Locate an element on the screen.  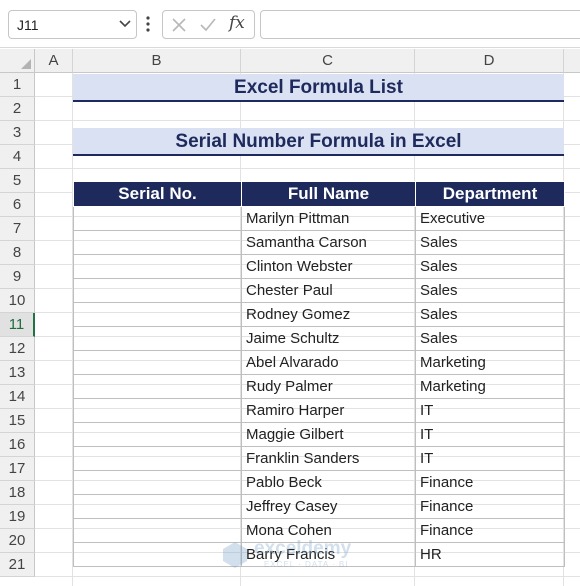
exceldemy-watermark: exceldemy EXCEL · DATA · BI is located at coordinates (293, 556).